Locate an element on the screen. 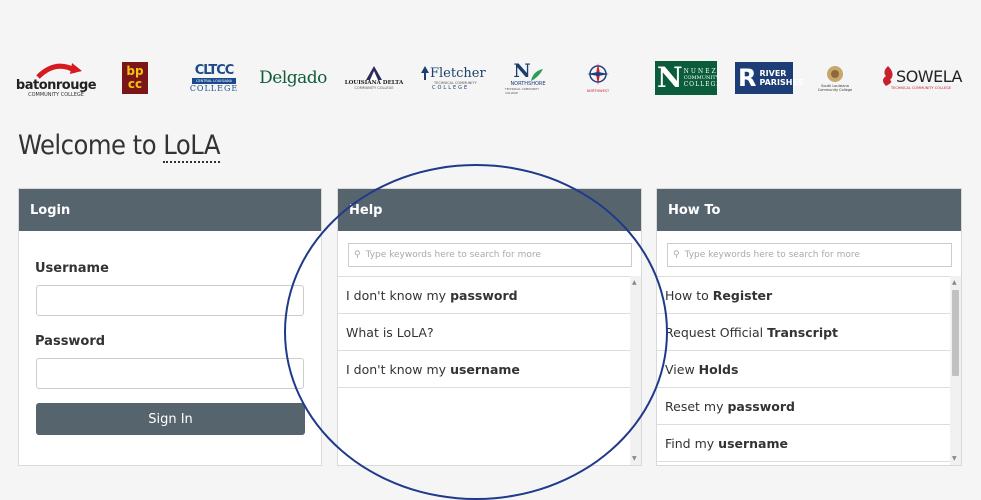 The height and width of the screenshot is (500, 981). northshore-logo: N NORTHSHORE TECHNICAL COMMUNITY COLLEGE is located at coordinates (528, 78).